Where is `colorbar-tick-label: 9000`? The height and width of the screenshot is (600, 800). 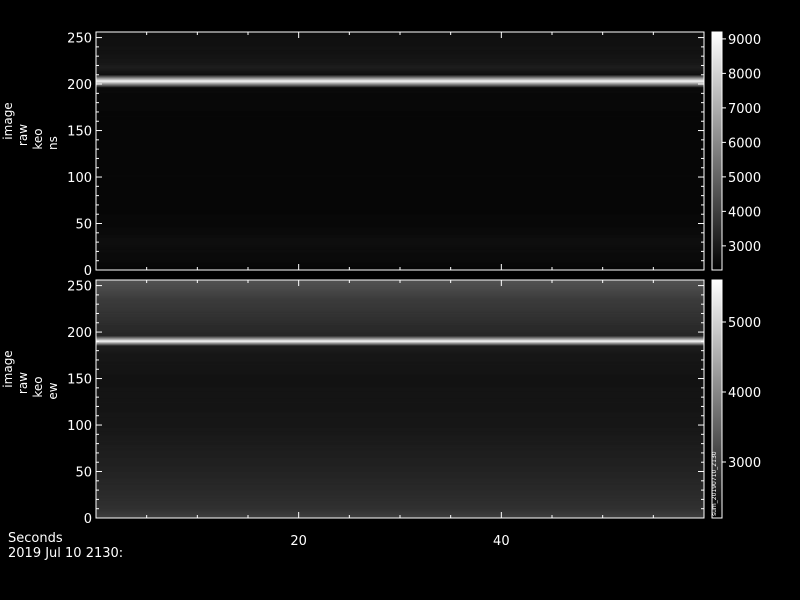 colorbar-tick-label: 9000 is located at coordinates (744, 40).